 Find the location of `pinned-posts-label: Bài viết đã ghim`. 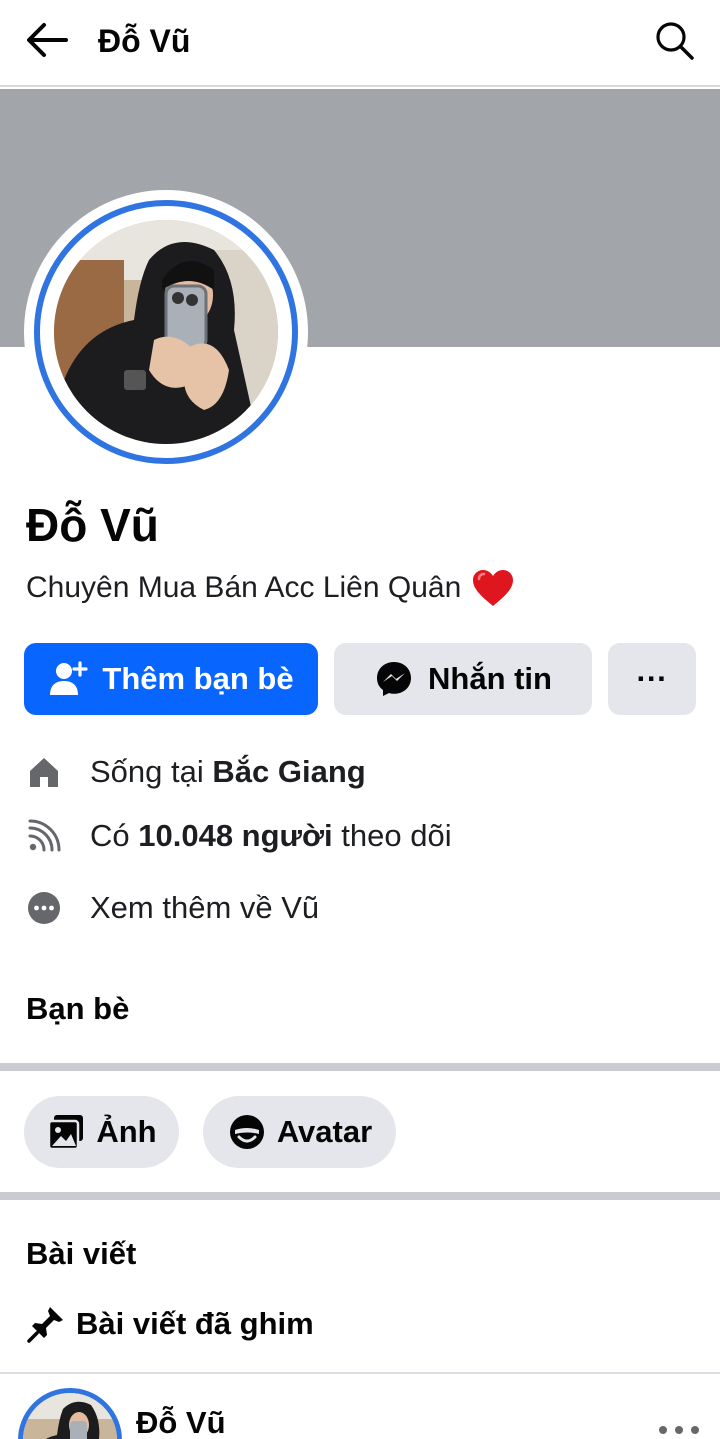

pinned-posts-label: Bài viết đã ghim is located at coordinates (195, 1323).